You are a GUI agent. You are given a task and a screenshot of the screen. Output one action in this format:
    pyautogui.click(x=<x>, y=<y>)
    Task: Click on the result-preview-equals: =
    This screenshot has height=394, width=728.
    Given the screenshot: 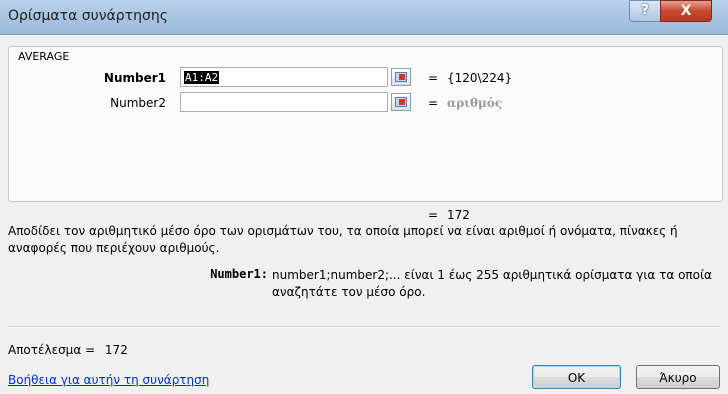 What is the action you would take?
    pyautogui.click(x=433, y=215)
    